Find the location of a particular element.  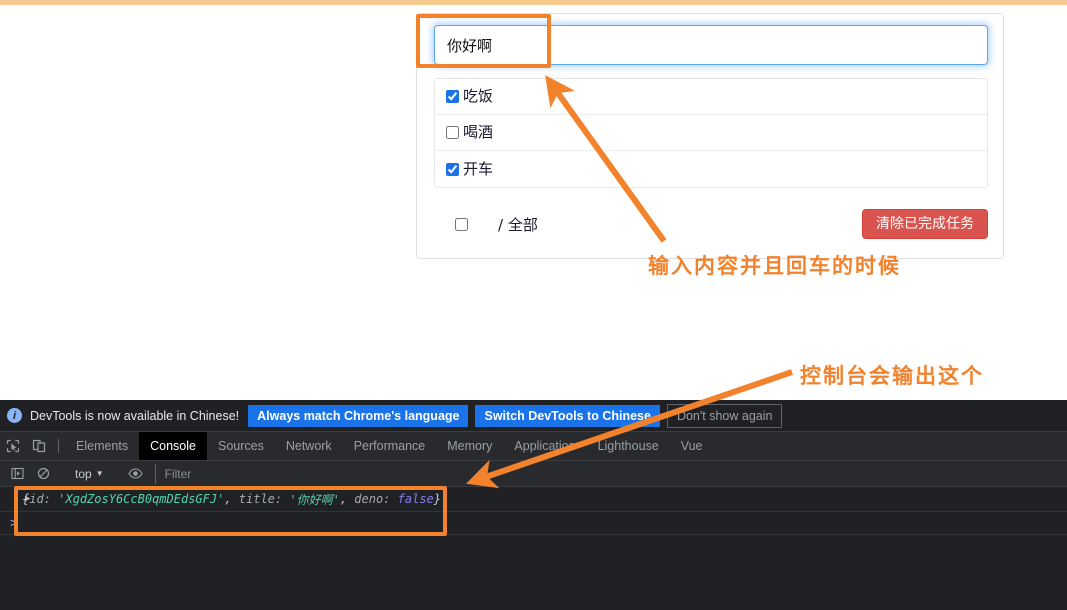

console-input-prompt: > is located at coordinates (533, 523).